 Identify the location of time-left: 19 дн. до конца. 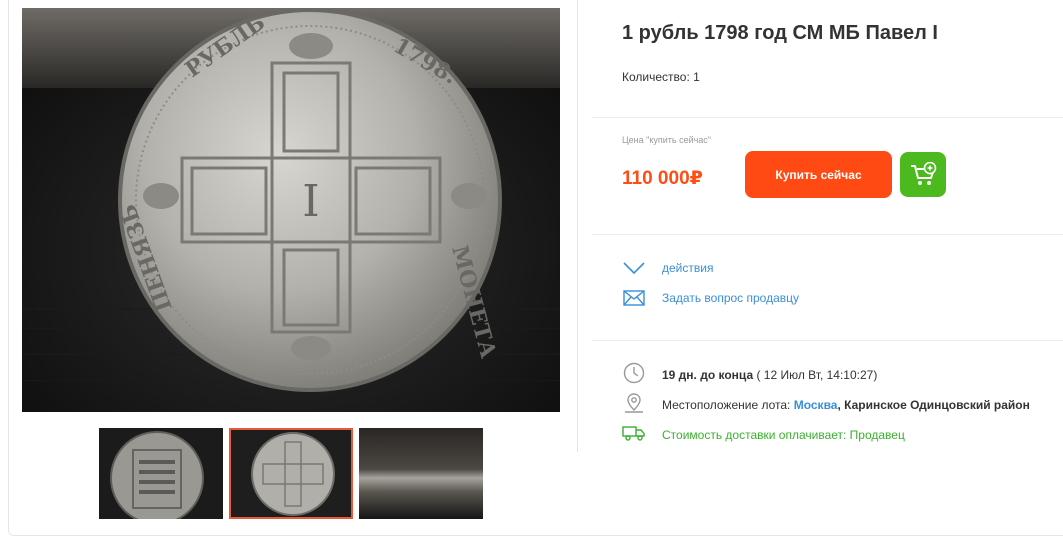
(708, 375).